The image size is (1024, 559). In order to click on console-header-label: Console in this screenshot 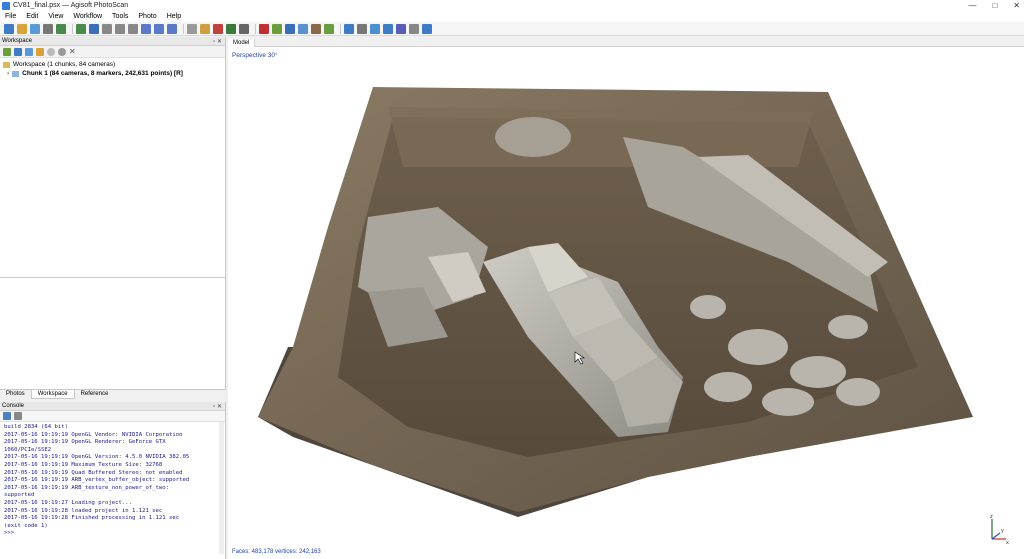, I will do `click(13, 406)`.